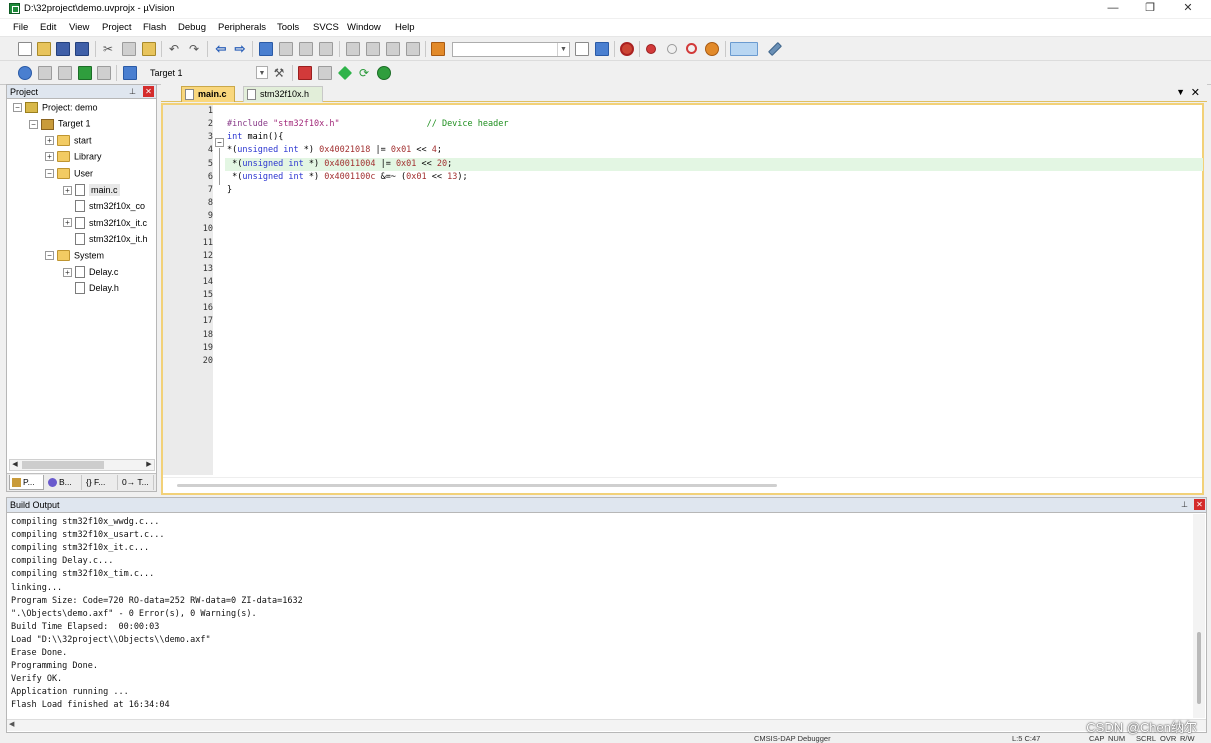 Image resolution: width=1211 pixels, height=743 pixels. I want to click on minimize-button: —, so click(1113, 9).